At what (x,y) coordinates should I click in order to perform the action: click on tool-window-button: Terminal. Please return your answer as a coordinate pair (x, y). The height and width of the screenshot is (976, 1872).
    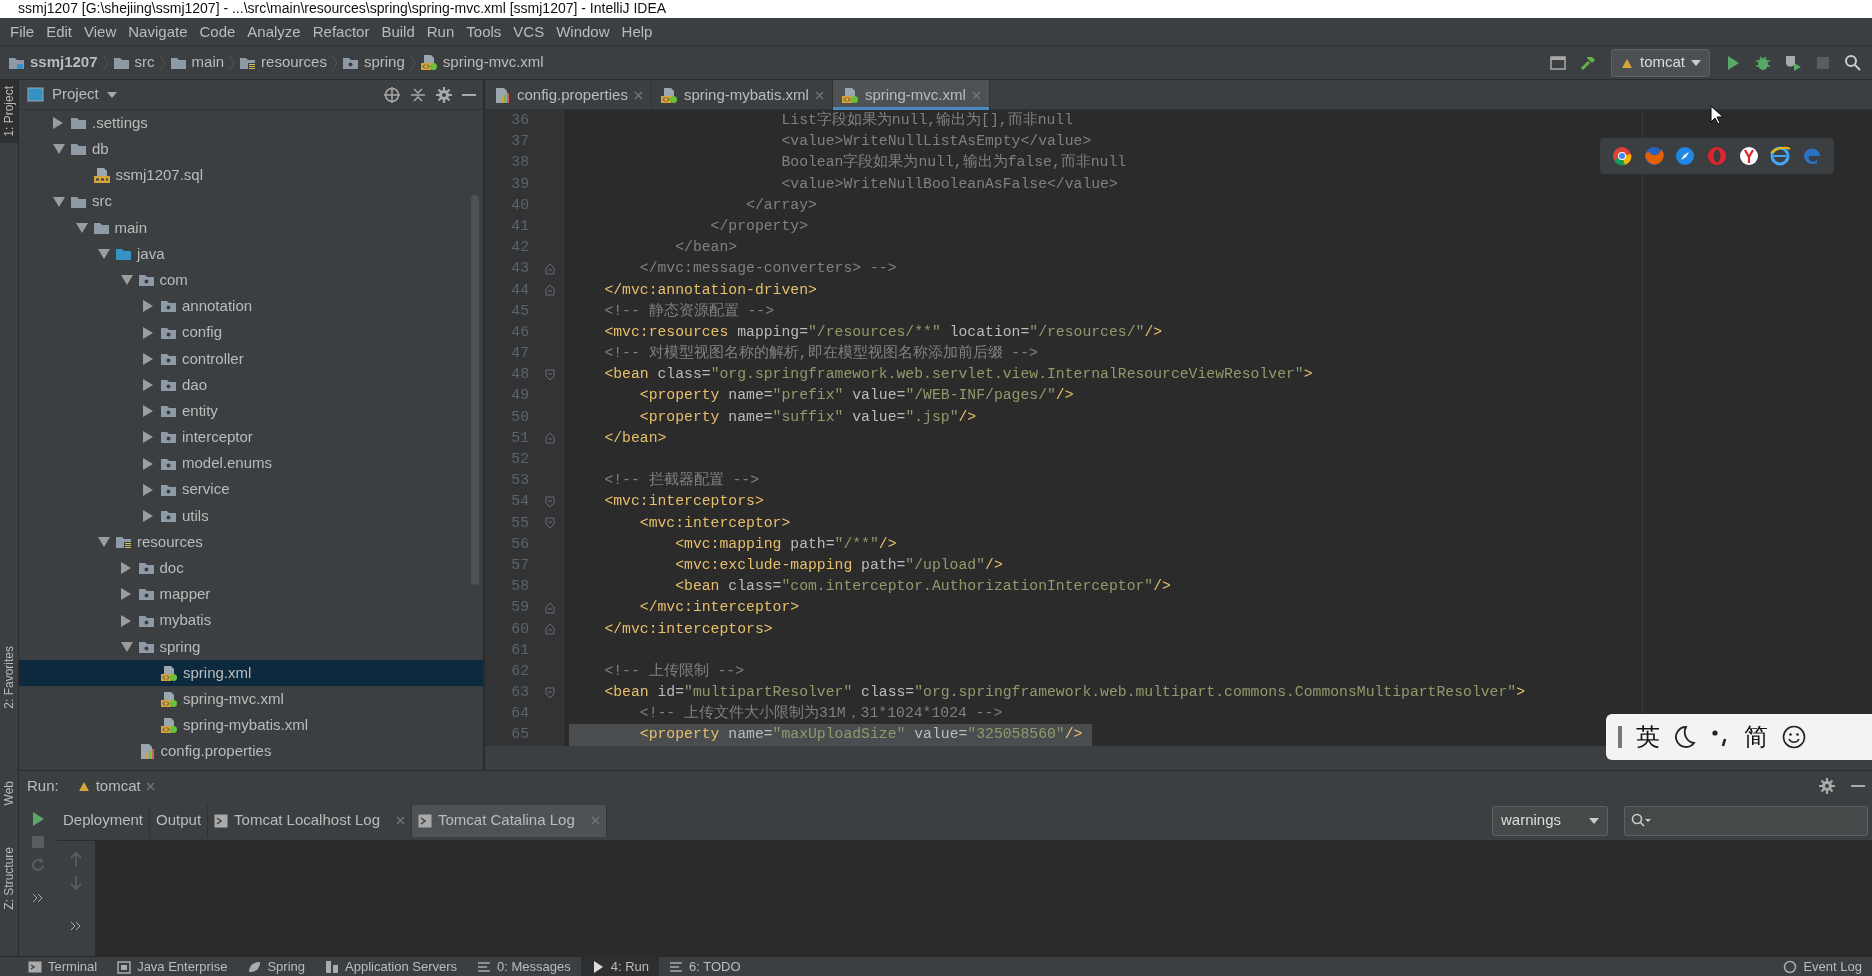
    Looking at the image, I should click on (63, 966).